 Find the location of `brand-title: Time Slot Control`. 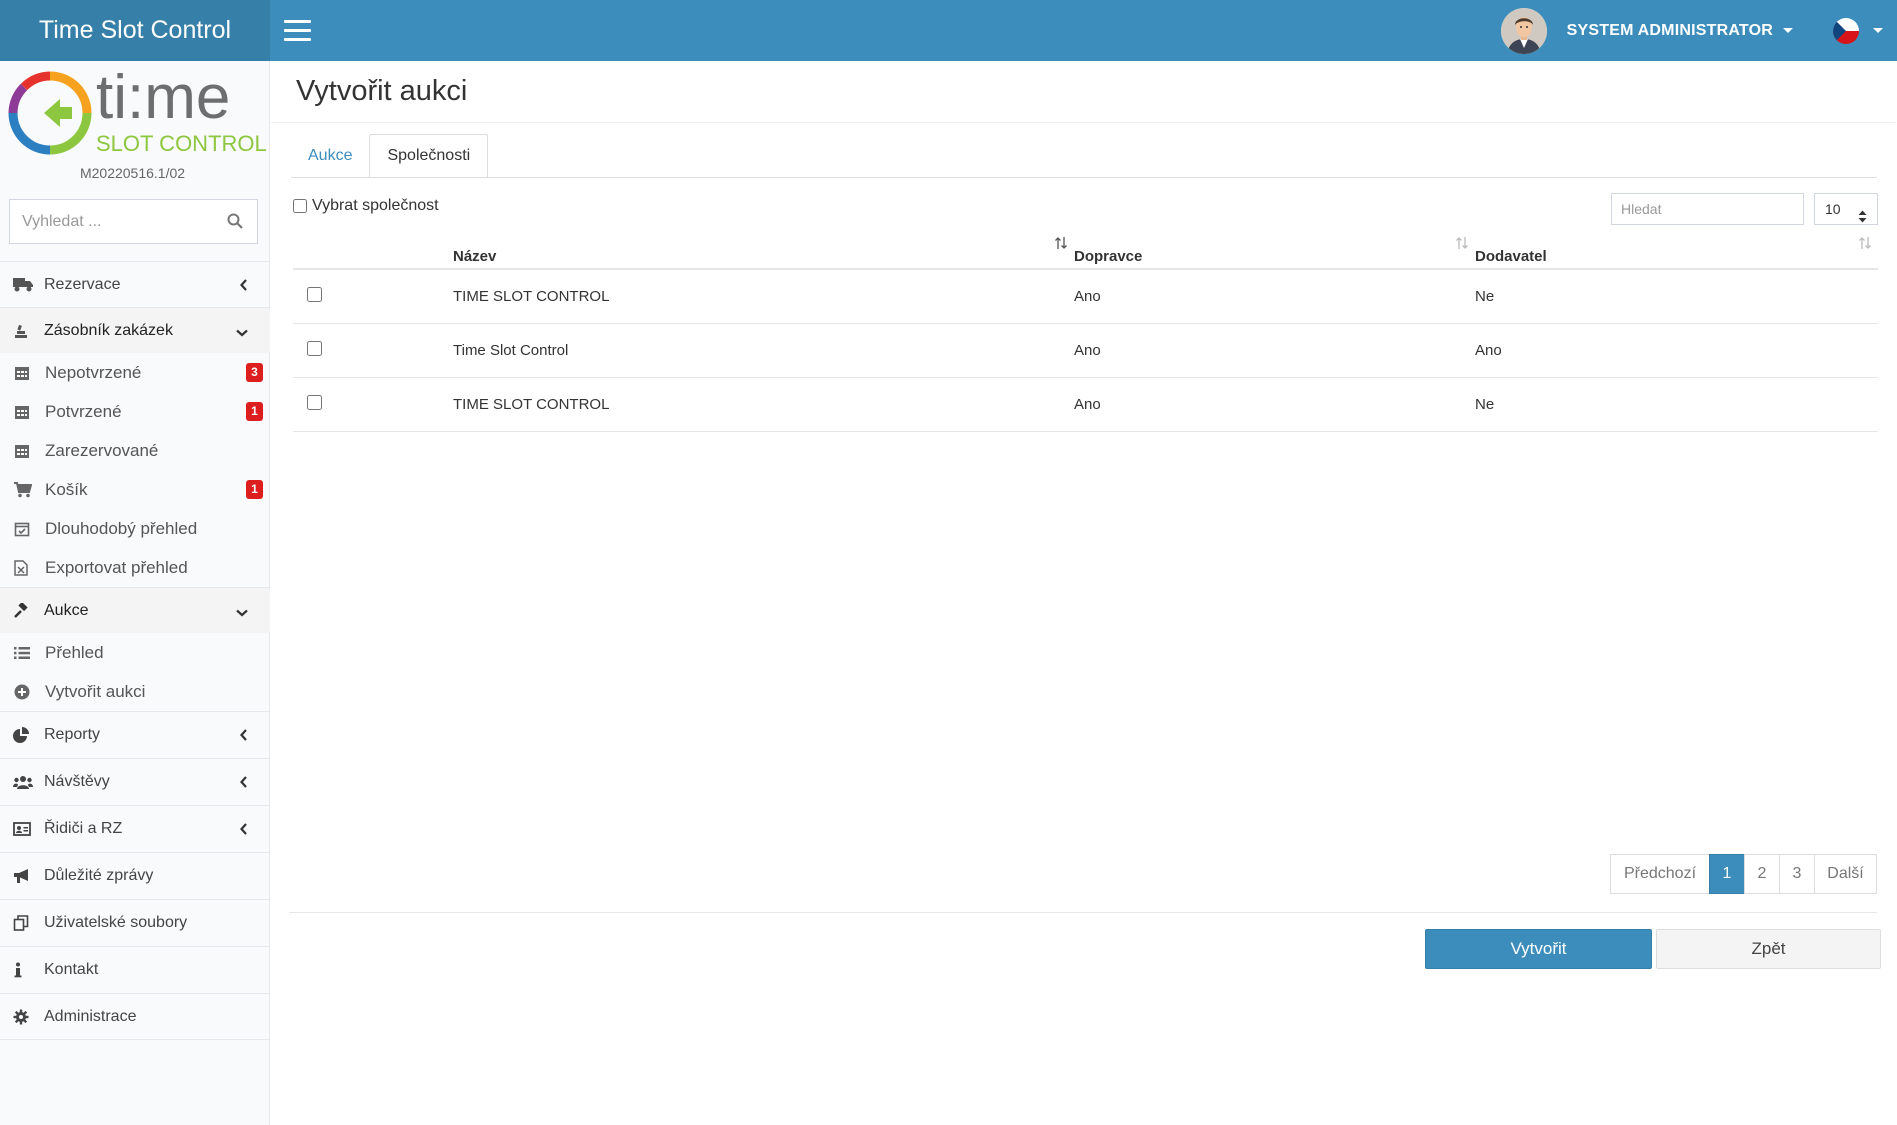

brand-title: Time Slot Control is located at coordinates (135, 30).